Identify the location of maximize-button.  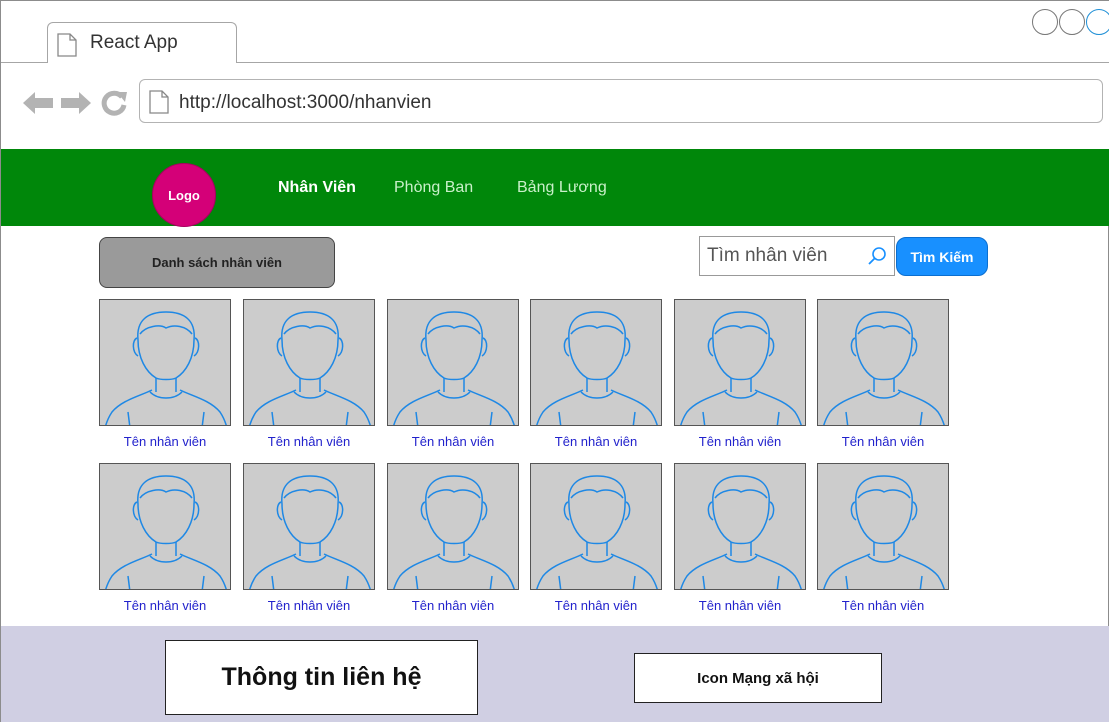
(1072, 22).